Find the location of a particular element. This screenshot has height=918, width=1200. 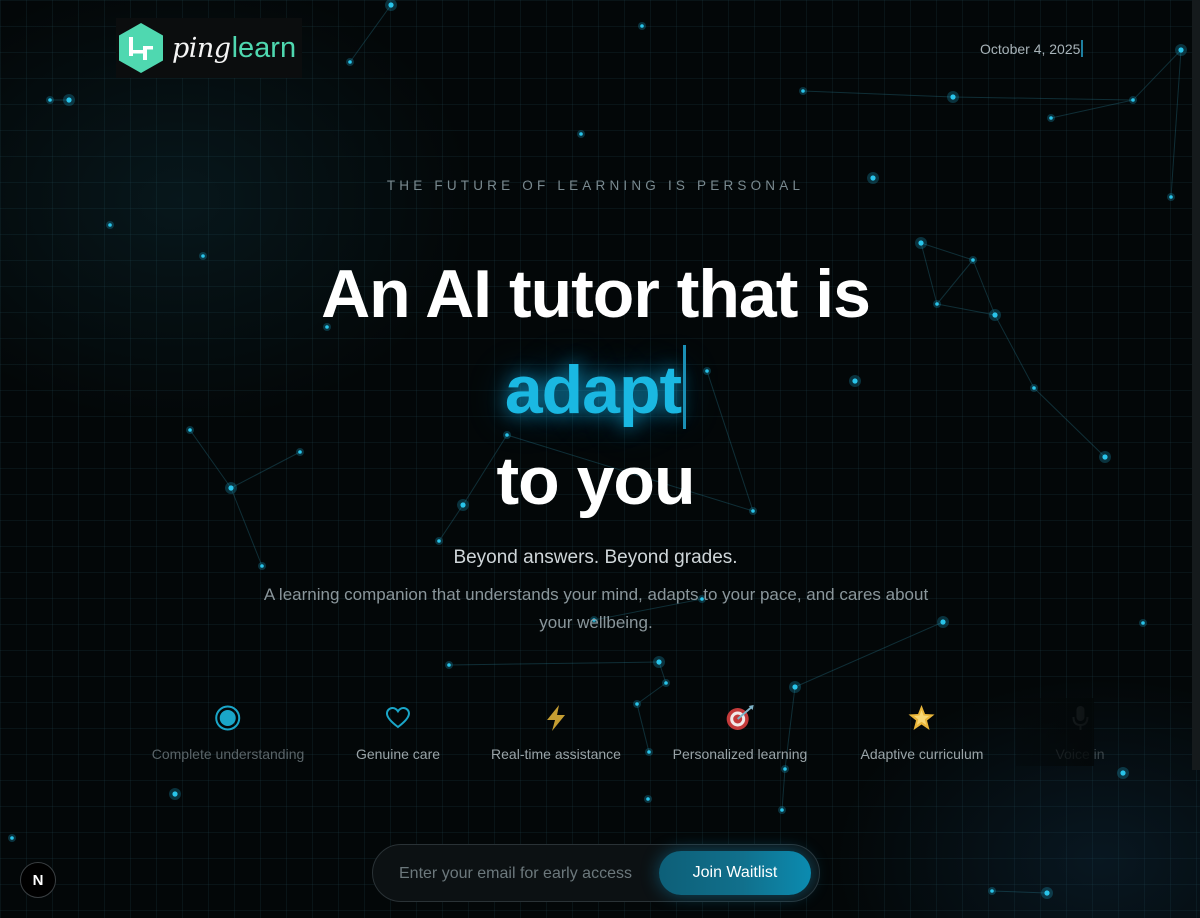

brand-name-learn: learn is located at coordinates (264, 47).